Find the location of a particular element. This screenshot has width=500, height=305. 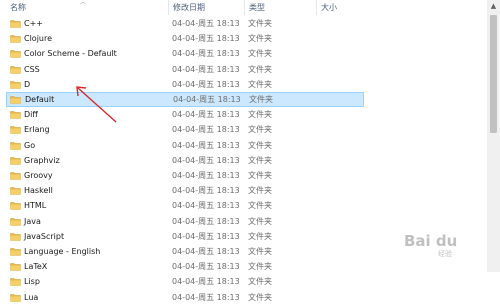

file-name: Groovy is located at coordinates (38, 175).